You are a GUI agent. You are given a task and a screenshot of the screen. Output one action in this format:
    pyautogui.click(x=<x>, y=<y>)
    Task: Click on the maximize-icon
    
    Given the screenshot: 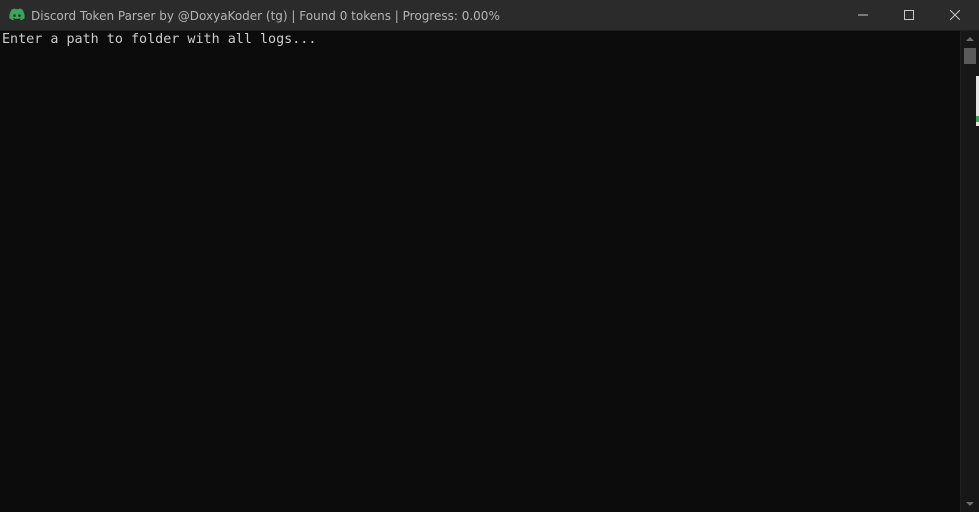 What is the action you would take?
    pyautogui.click(x=909, y=15)
    